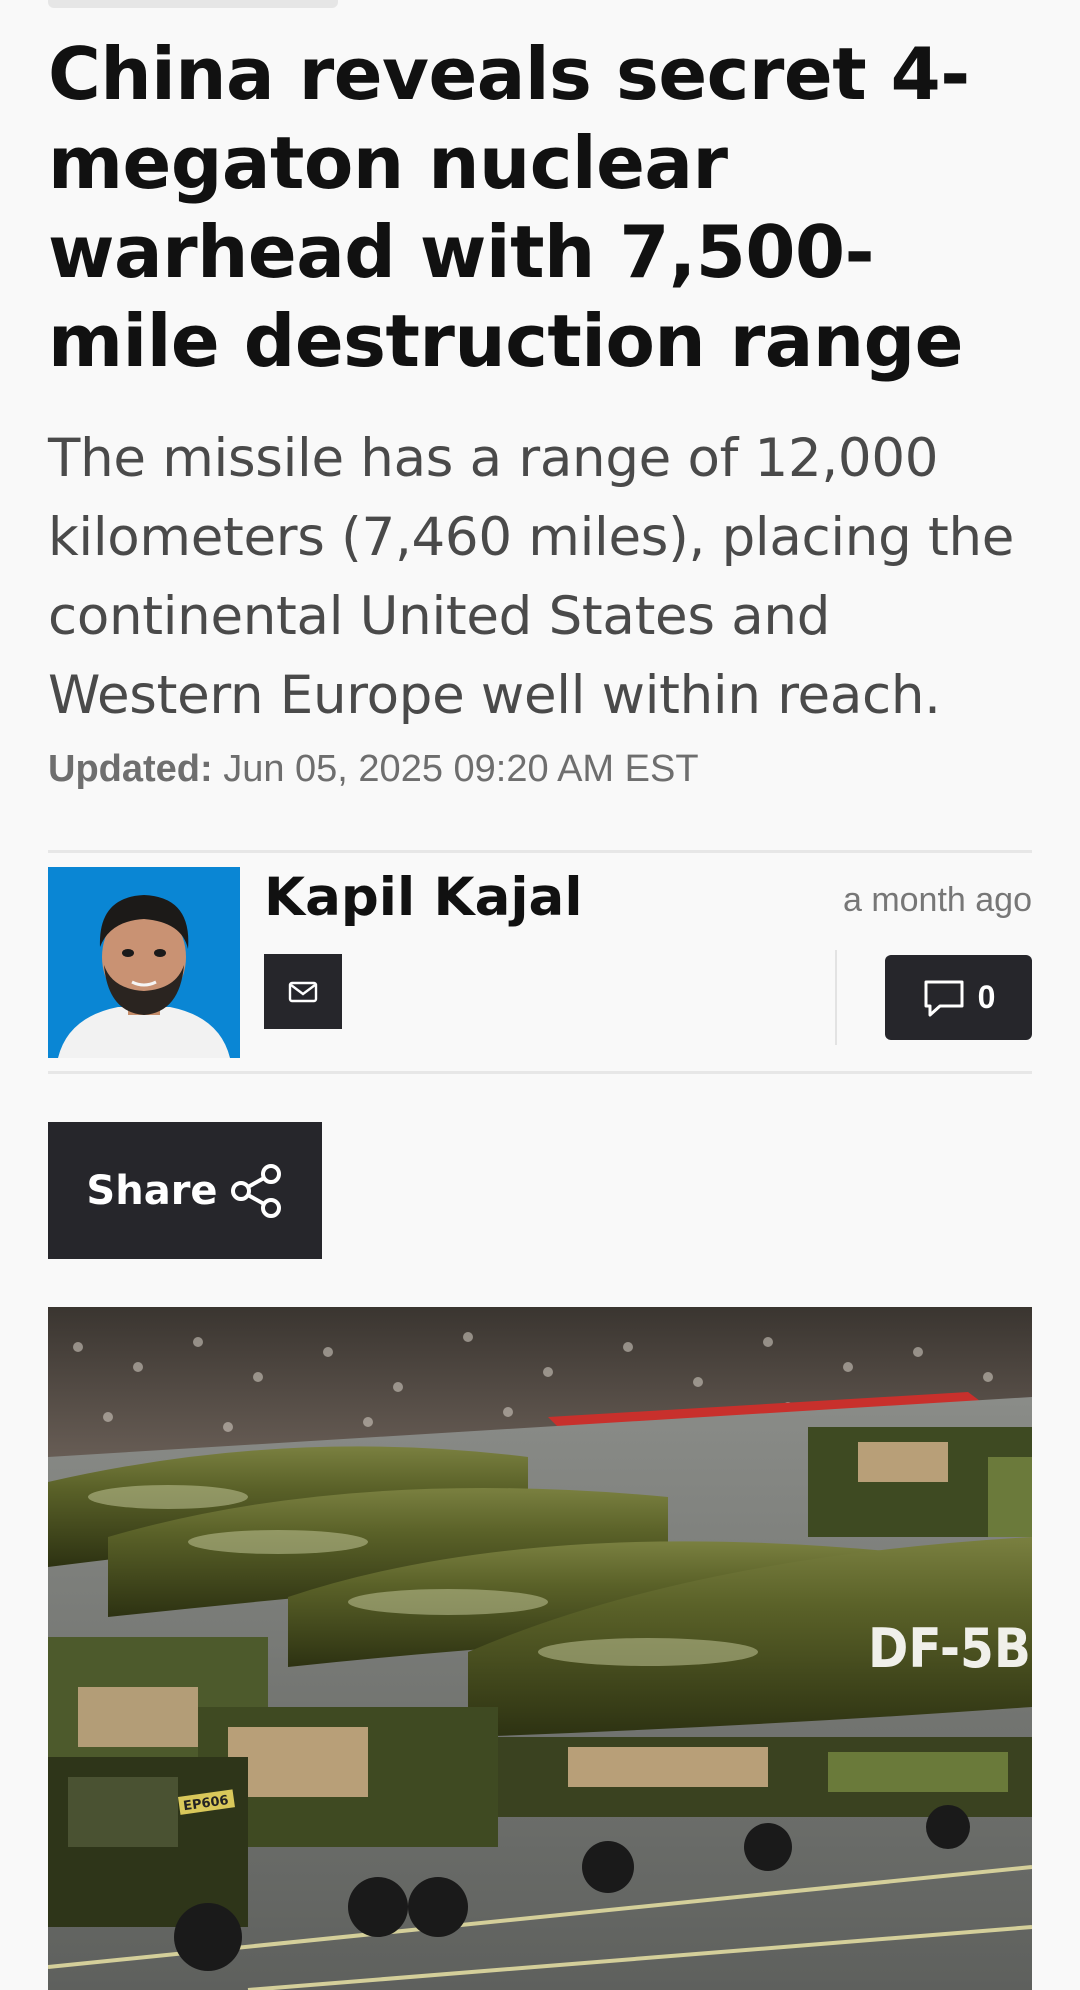 Image resolution: width=1080 pixels, height=1990 pixels. Describe the element at coordinates (540, 851) in the screenshot. I see `author-top-divider` at that location.